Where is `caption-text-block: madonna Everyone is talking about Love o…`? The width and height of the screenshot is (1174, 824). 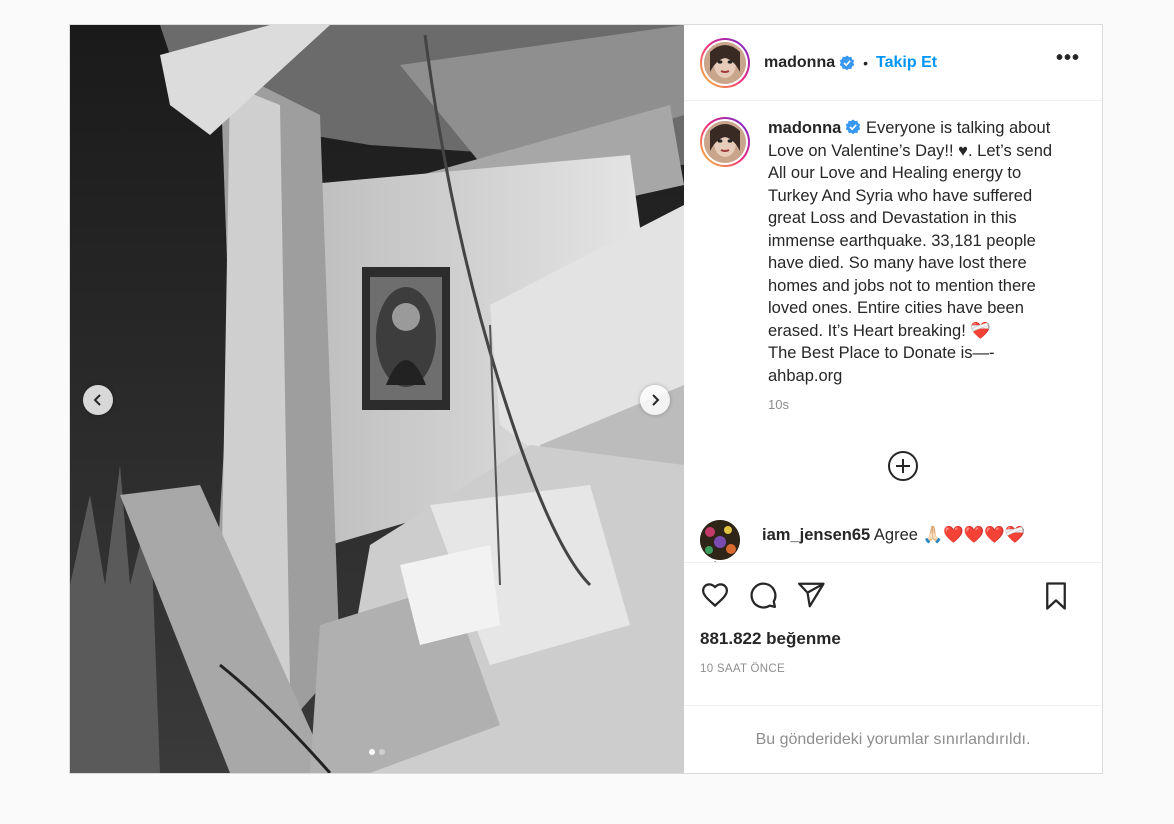 caption-text-block: madonna Everyone is talking about Love o… is located at coordinates (920, 252).